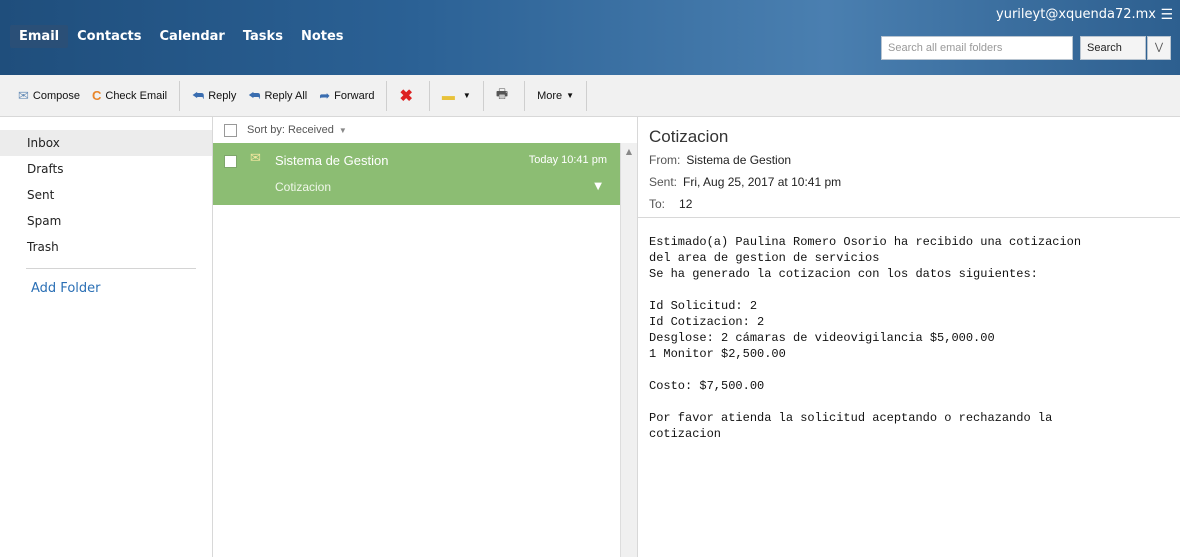  Describe the element at coordinates (502, 93) in the screenshot. I see `printer-icon: 🖶` at that location.